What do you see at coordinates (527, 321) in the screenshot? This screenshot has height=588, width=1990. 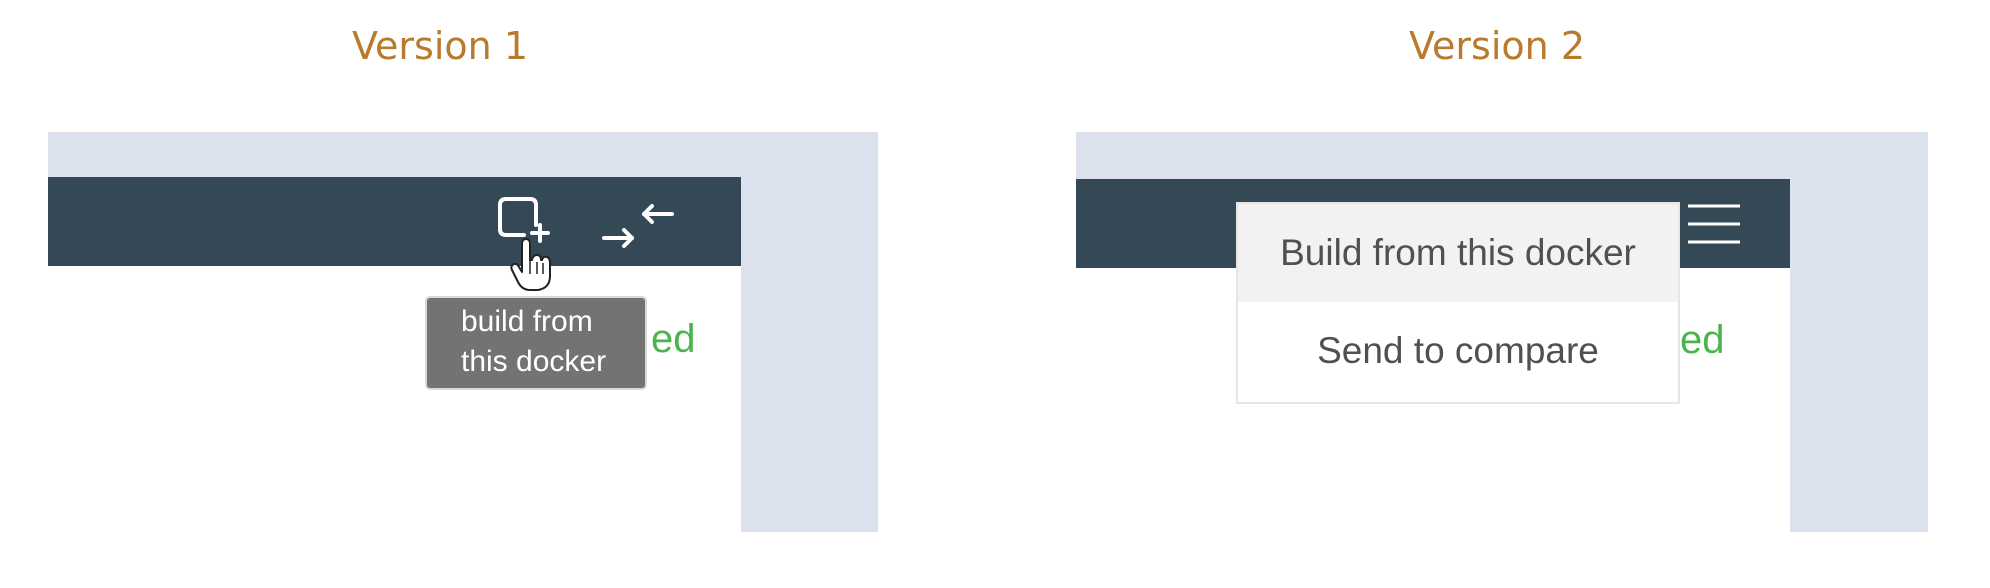 I see `tooltip-line-1: build from` at bounding box center [527, 321].